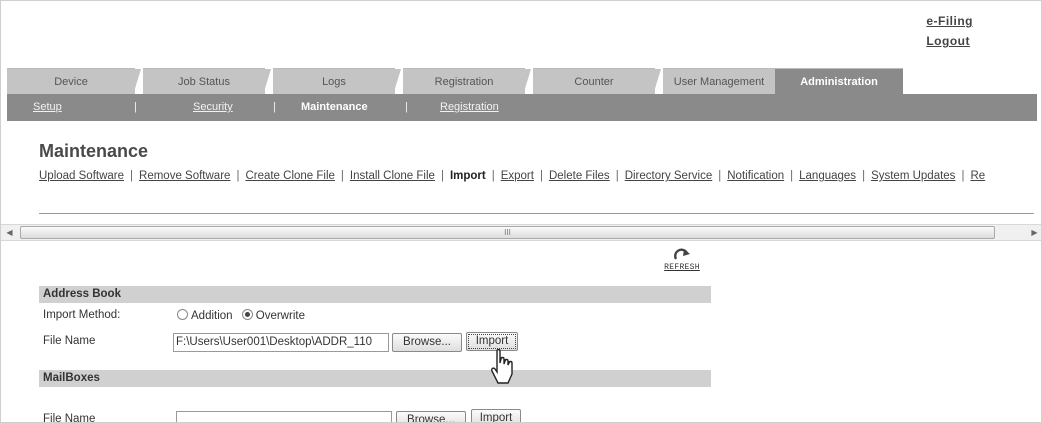 The image size is (1042, 423). Describe the element at coordinates (1033, 232) in the screenshot. I see `scroll-right-icon: ▶` at that location.